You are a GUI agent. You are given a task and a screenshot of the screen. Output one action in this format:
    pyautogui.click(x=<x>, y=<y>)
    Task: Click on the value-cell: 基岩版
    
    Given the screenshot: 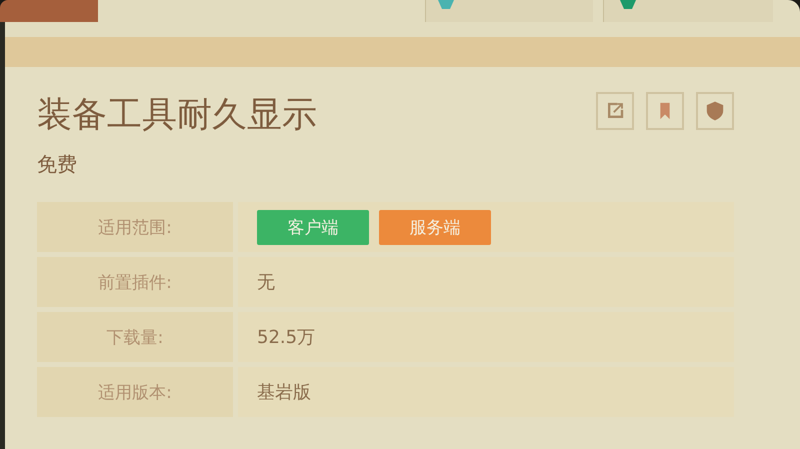 What is the action you would take?
    pyautogui.click(x=486, y=392)
    